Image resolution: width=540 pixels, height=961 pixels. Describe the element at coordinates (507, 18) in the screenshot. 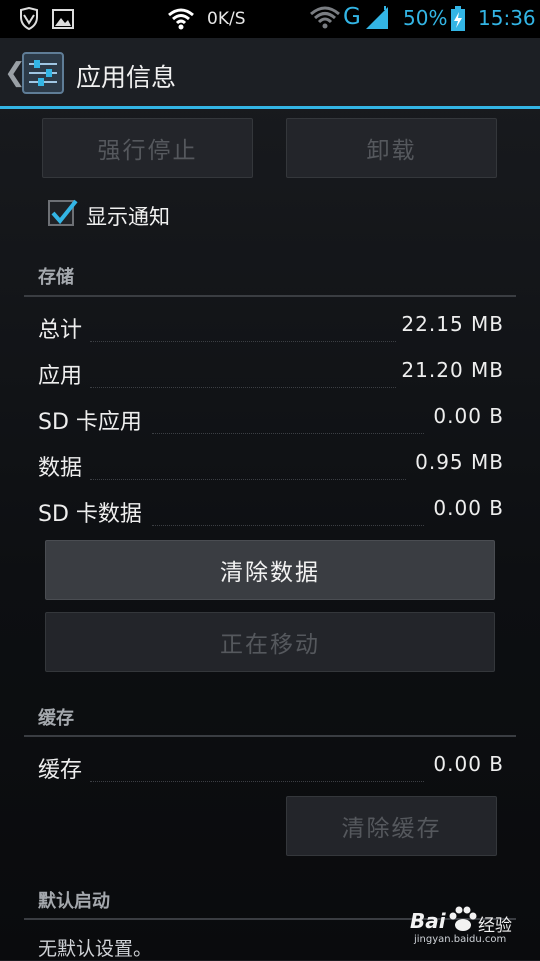

I see `clock: 15:36` at that location.